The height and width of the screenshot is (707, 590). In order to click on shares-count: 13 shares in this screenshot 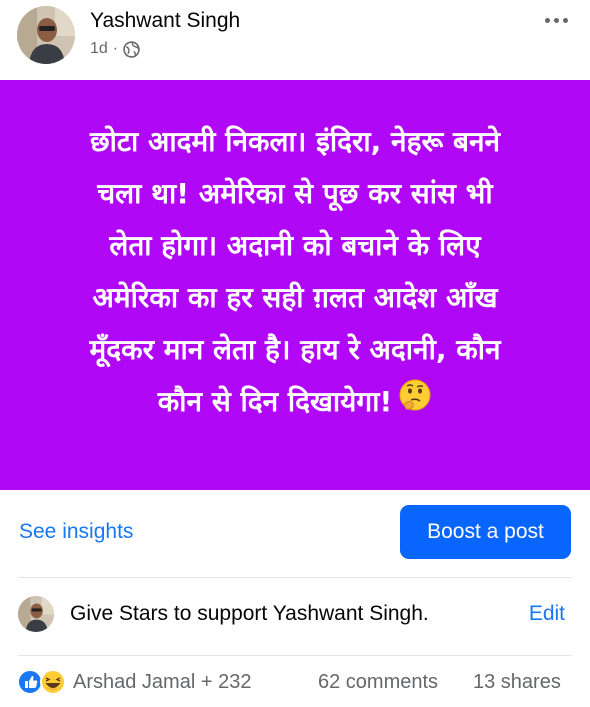, I will do `click(517, 682)`.